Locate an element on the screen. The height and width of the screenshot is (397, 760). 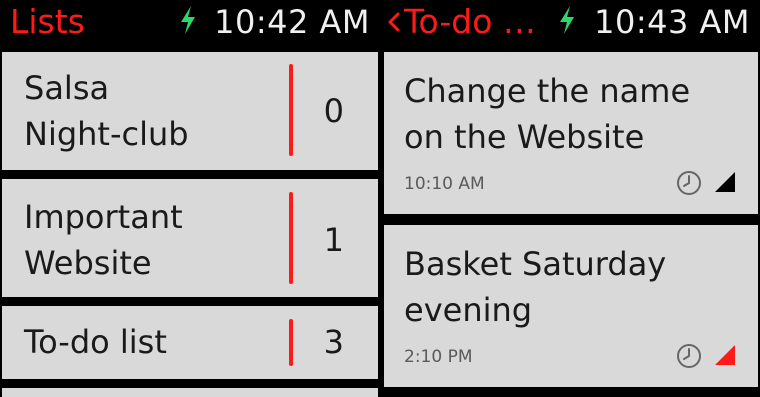
todo-text-line1: Basket Saturday is located at coordinates (535, 264).